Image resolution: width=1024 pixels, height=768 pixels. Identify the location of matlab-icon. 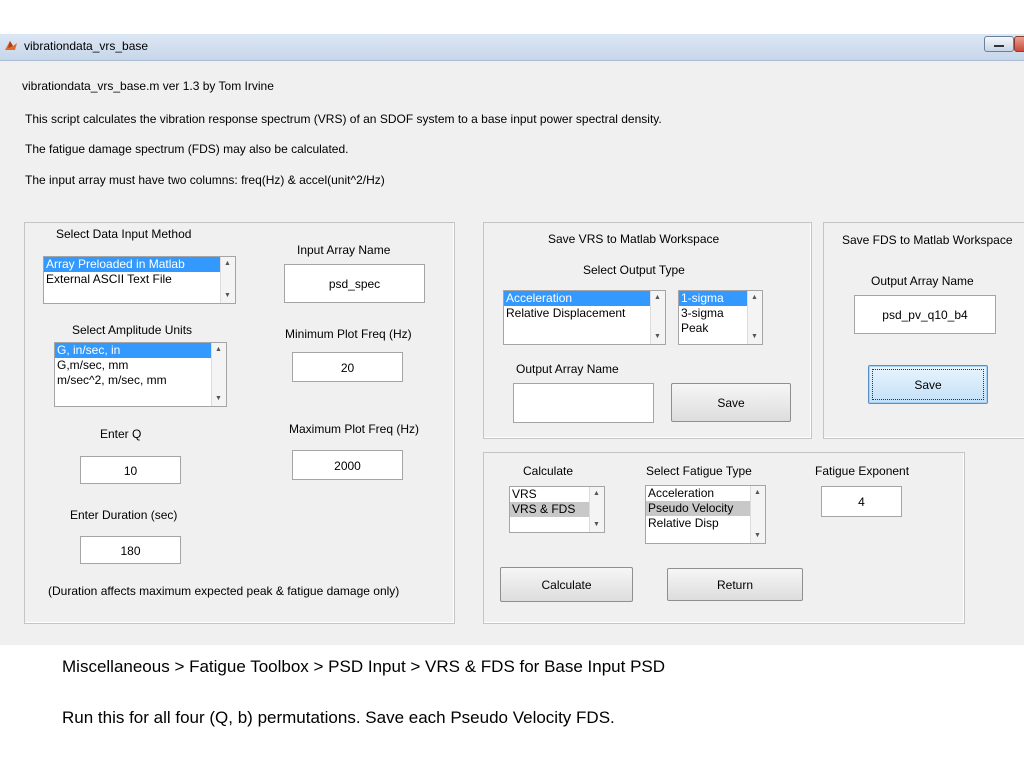
(11, 45).